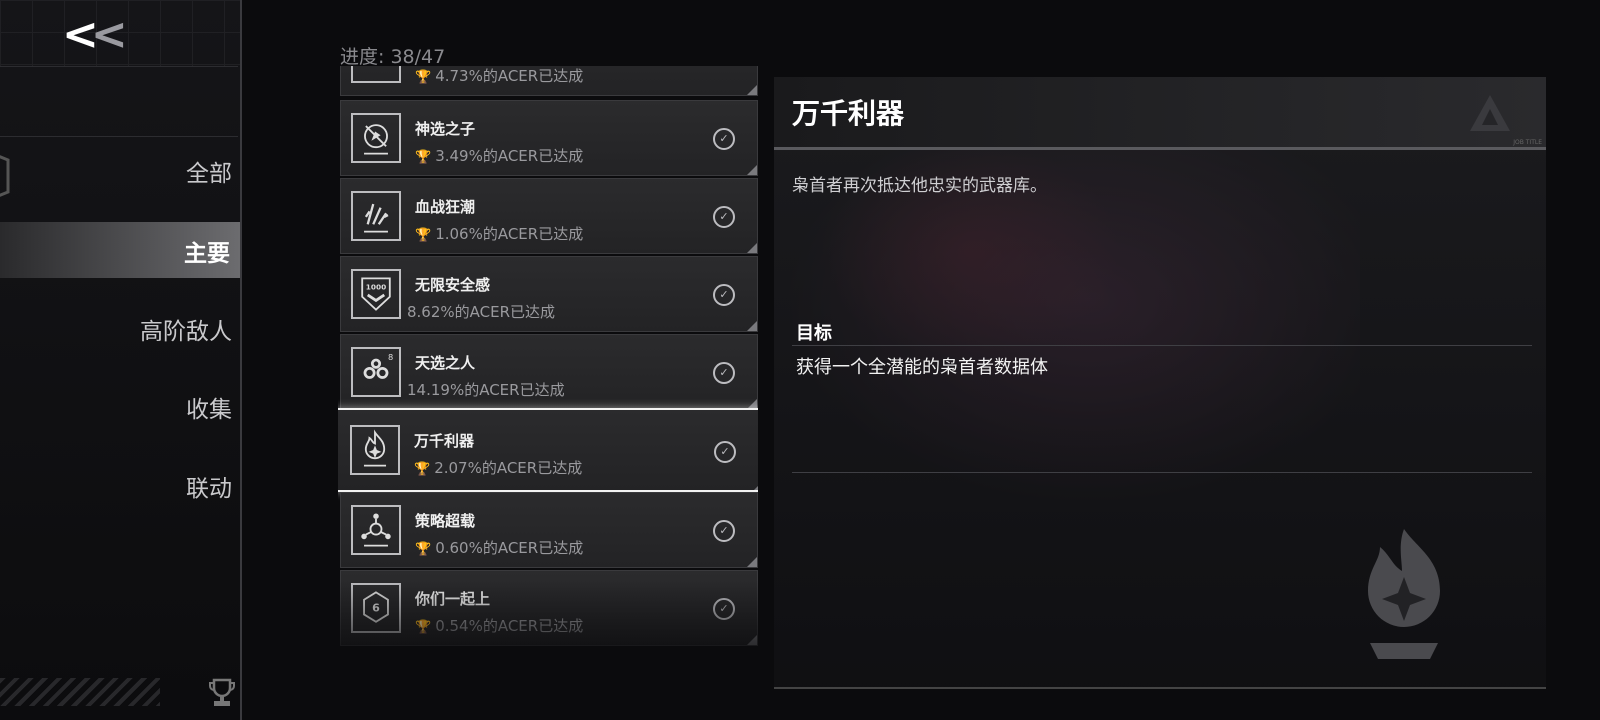 This screenshot has width=1600, height=720. I want to click on category-collection: 收集, so click(132, 407).